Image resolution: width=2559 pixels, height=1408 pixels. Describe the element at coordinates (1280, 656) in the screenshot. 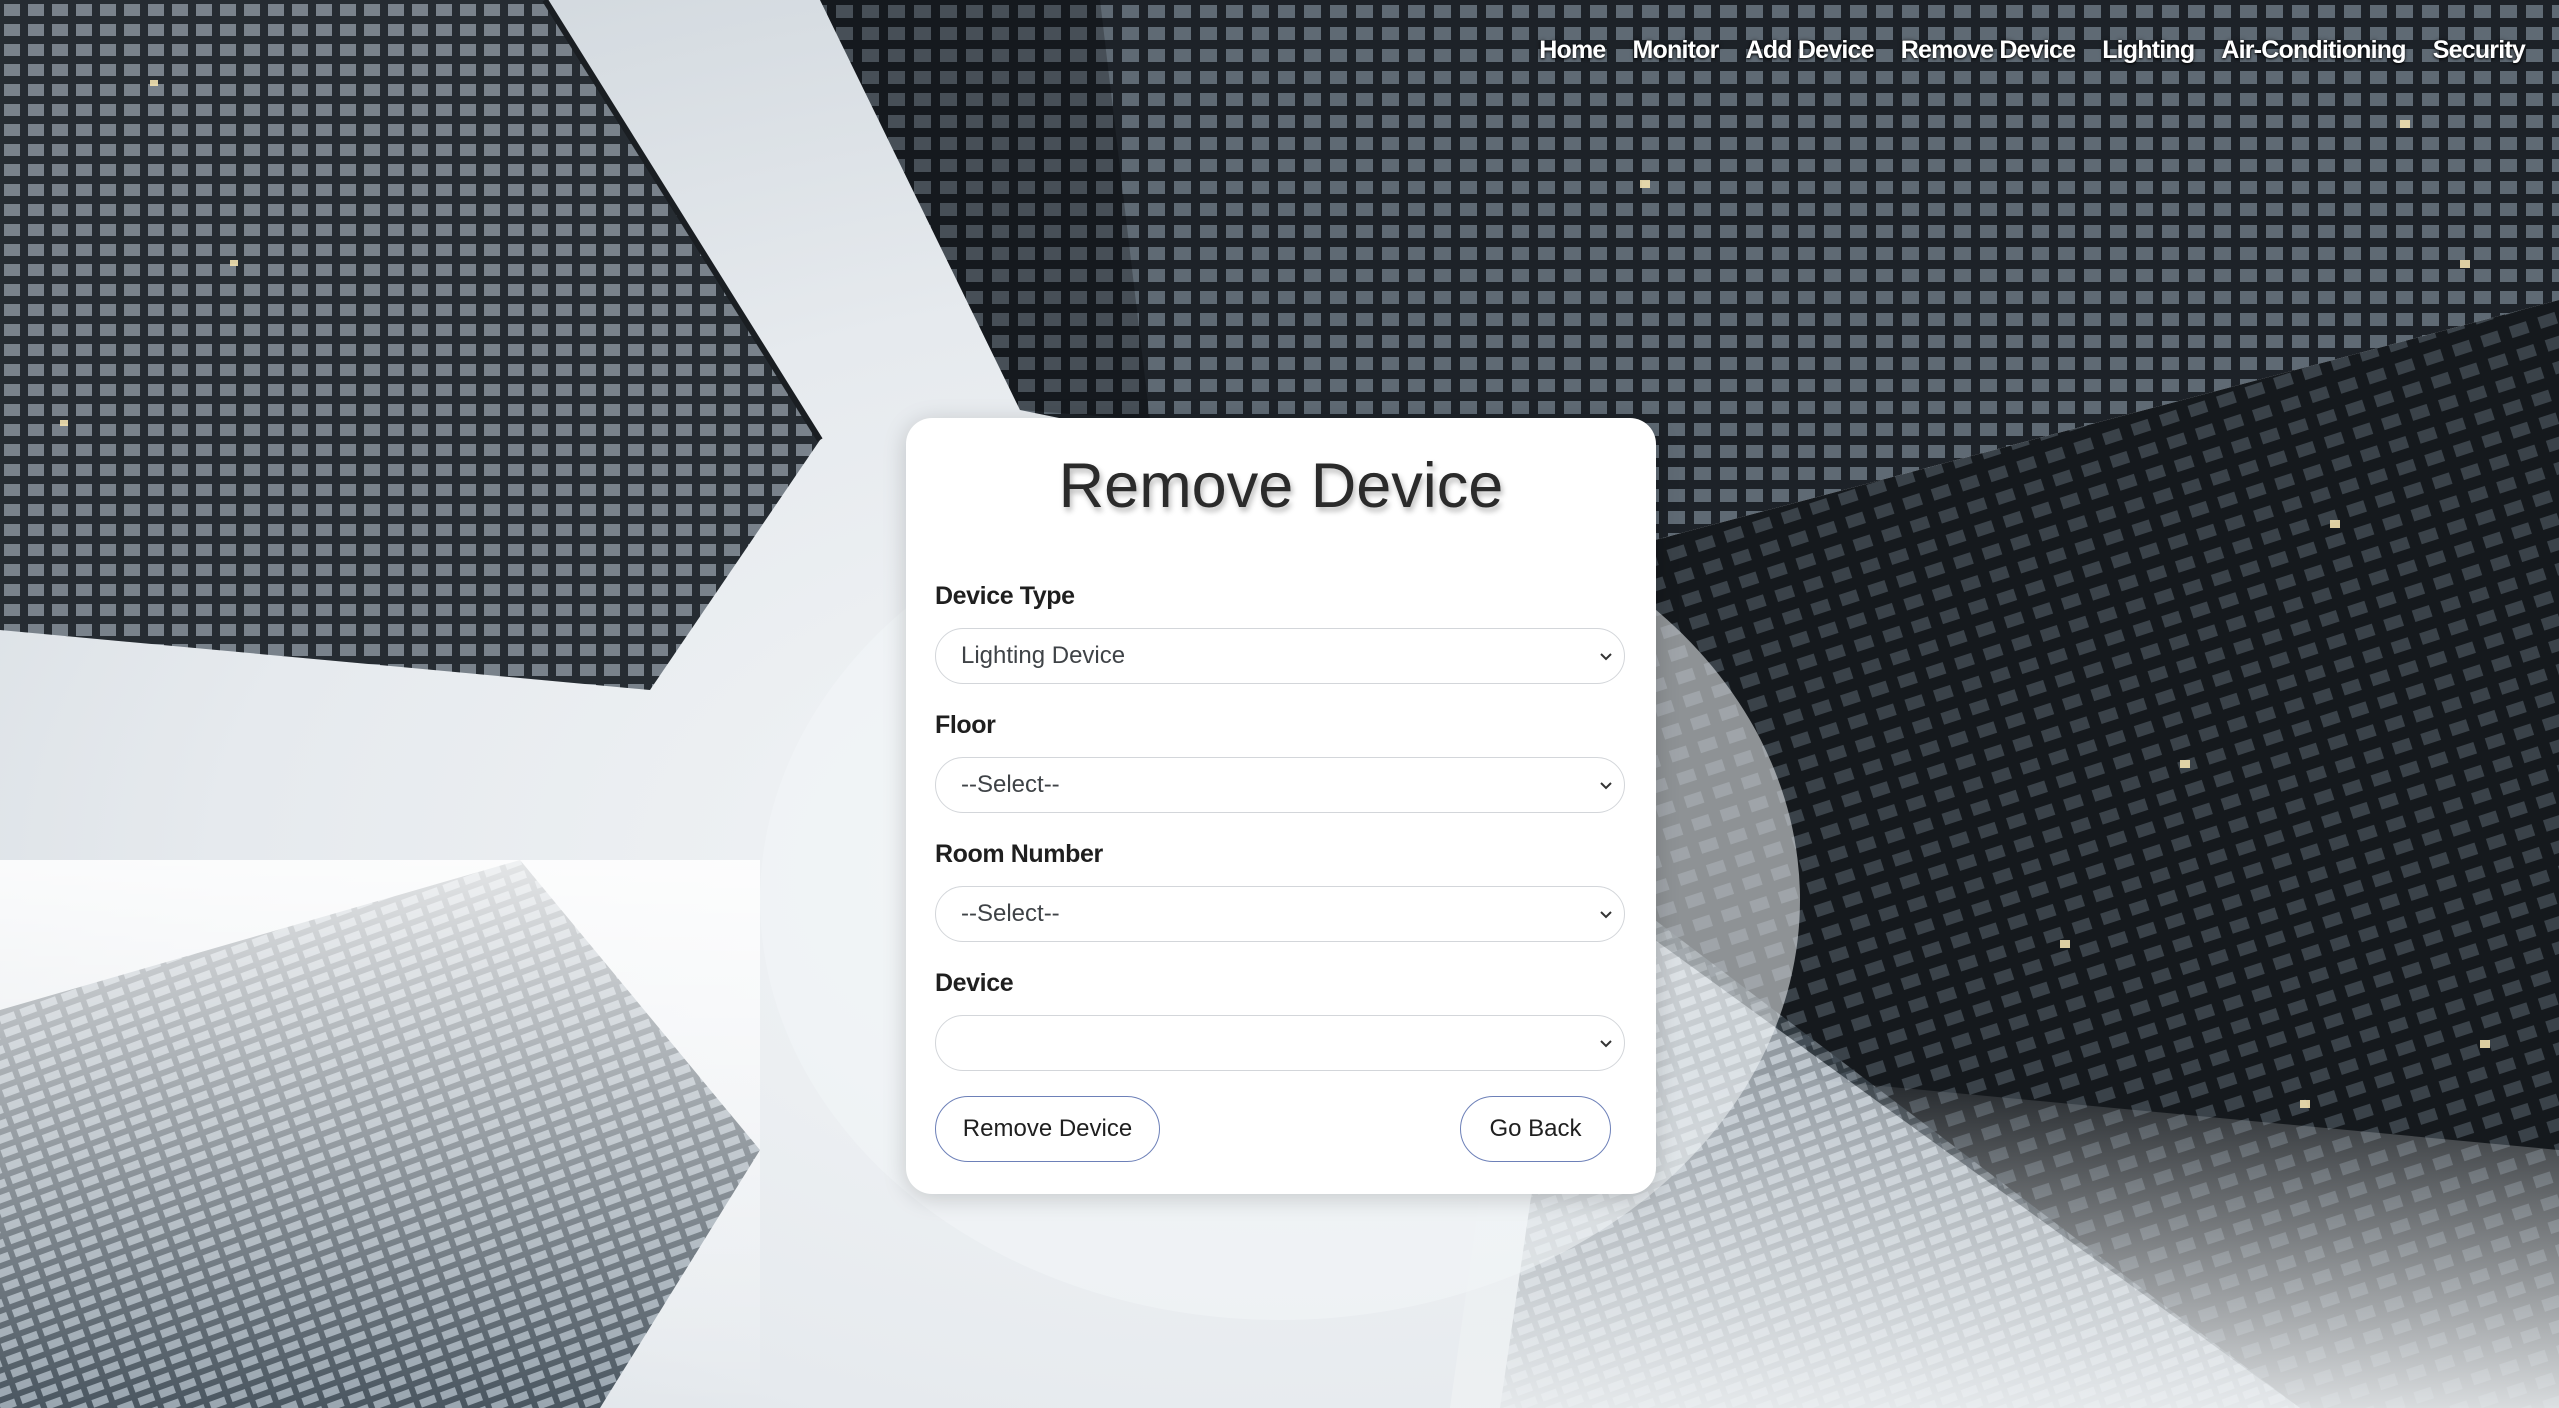

I see `device-type-select: Lighting Device` at that location.